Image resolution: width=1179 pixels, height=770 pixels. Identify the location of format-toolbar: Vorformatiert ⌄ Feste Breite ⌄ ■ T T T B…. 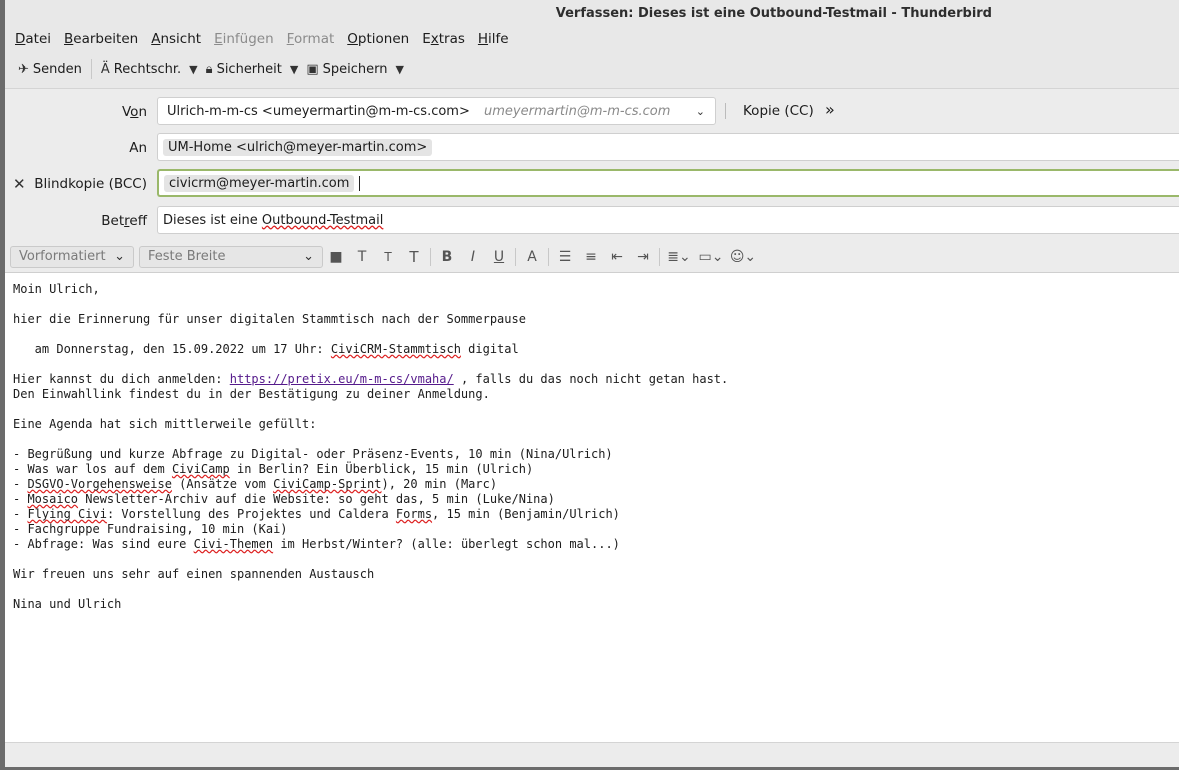
(592, 257).